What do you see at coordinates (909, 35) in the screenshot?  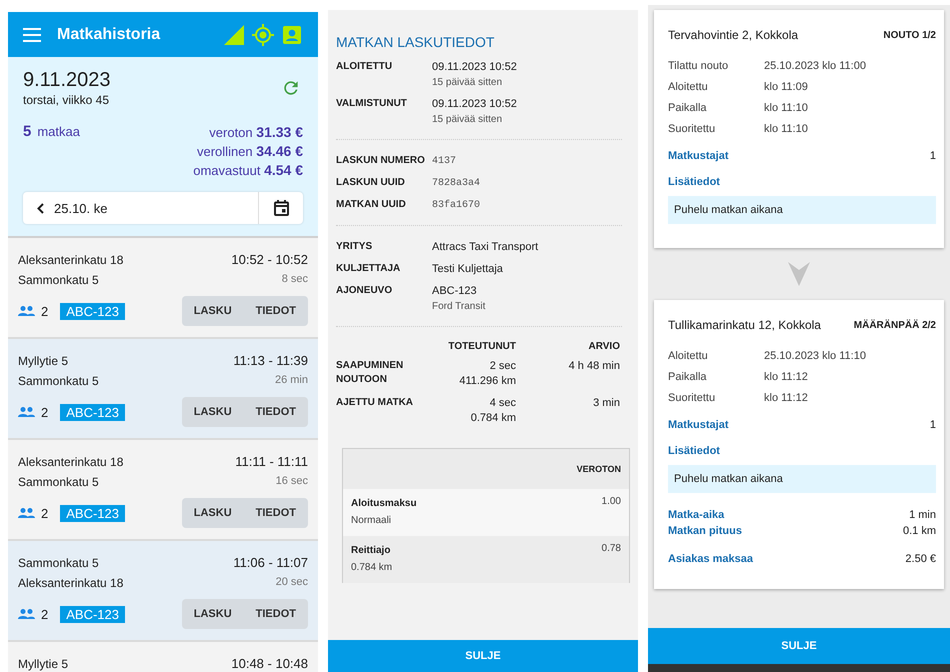 I see `stop-tag: NOUTO 1/2` at bounding box center [909, 35].